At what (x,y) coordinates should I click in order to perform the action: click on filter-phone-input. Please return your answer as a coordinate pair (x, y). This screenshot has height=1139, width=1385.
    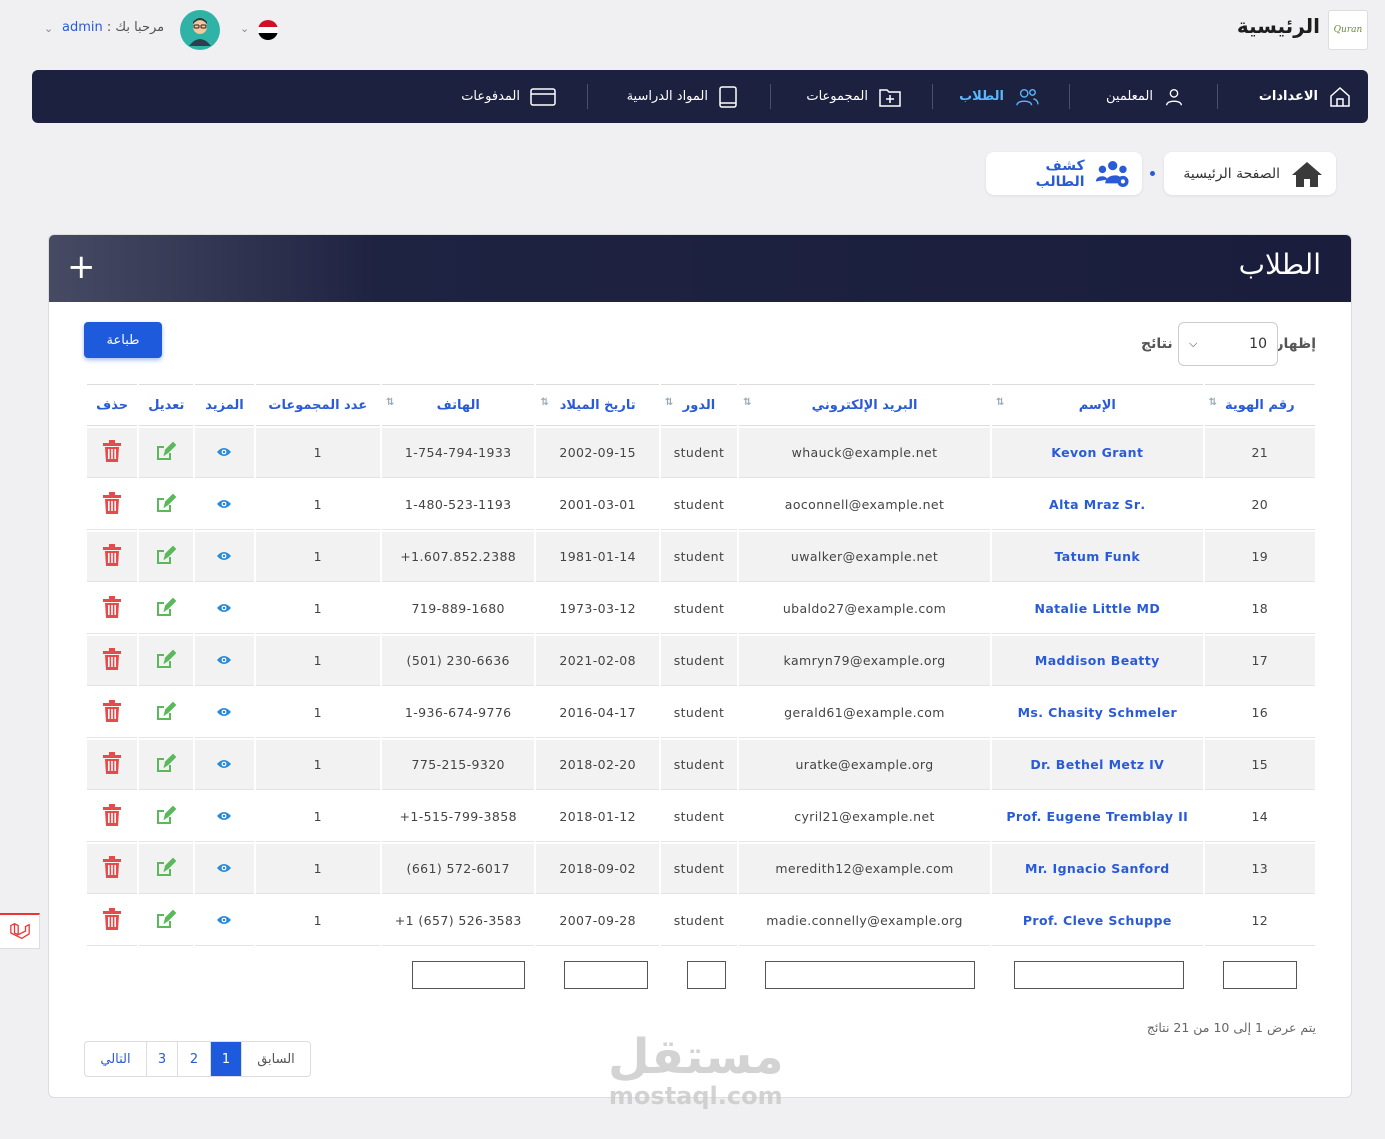
    Looking at the image, I should click on (468, 975).